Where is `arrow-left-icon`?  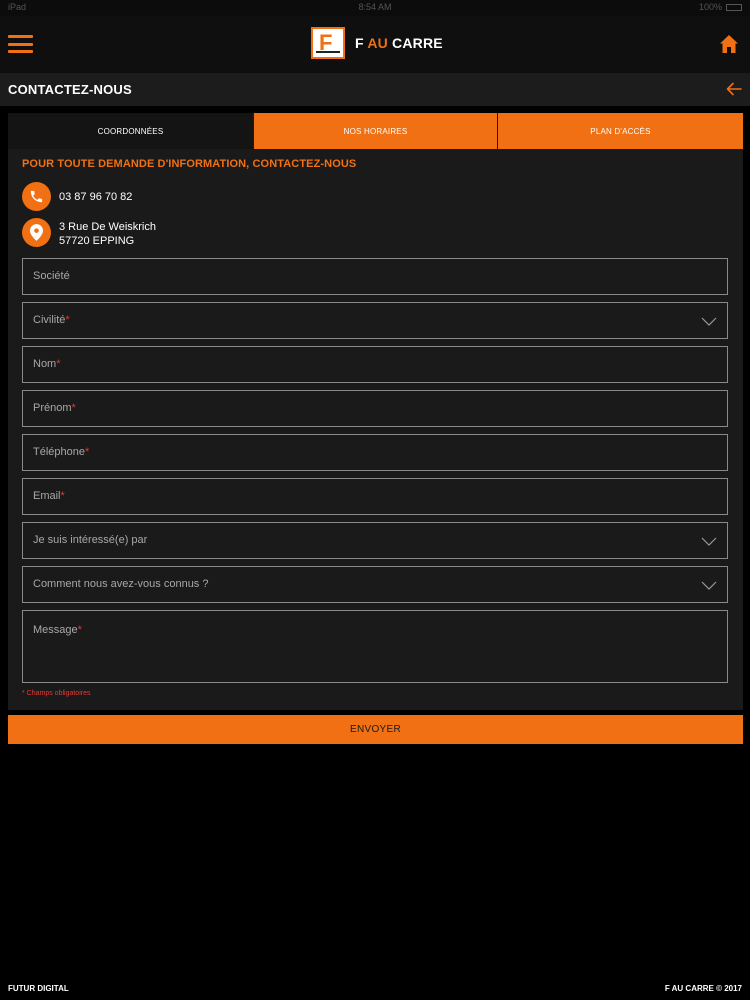 arrow-left-icon is located at coordinates (734, 89).